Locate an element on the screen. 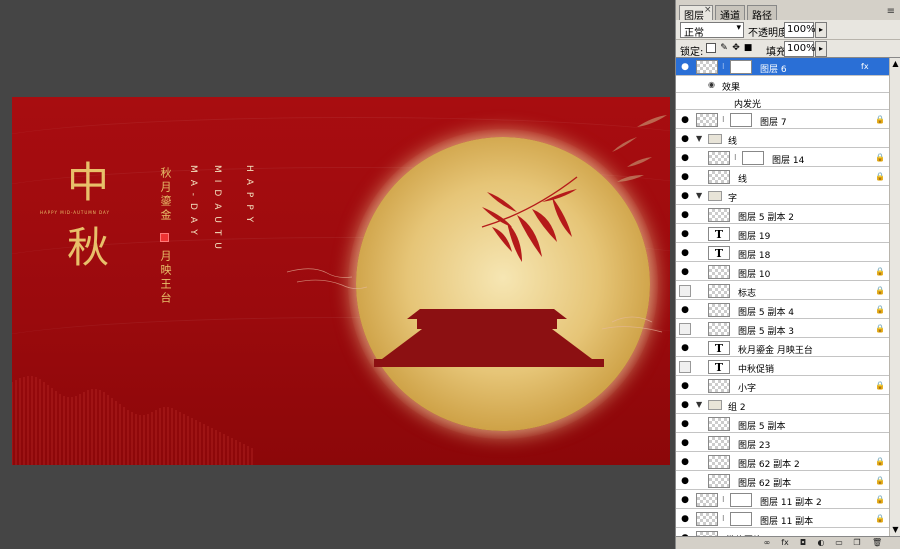 The image size is (900, 549). new-layer-icon: ❐ is located at coordinates (857, 543).